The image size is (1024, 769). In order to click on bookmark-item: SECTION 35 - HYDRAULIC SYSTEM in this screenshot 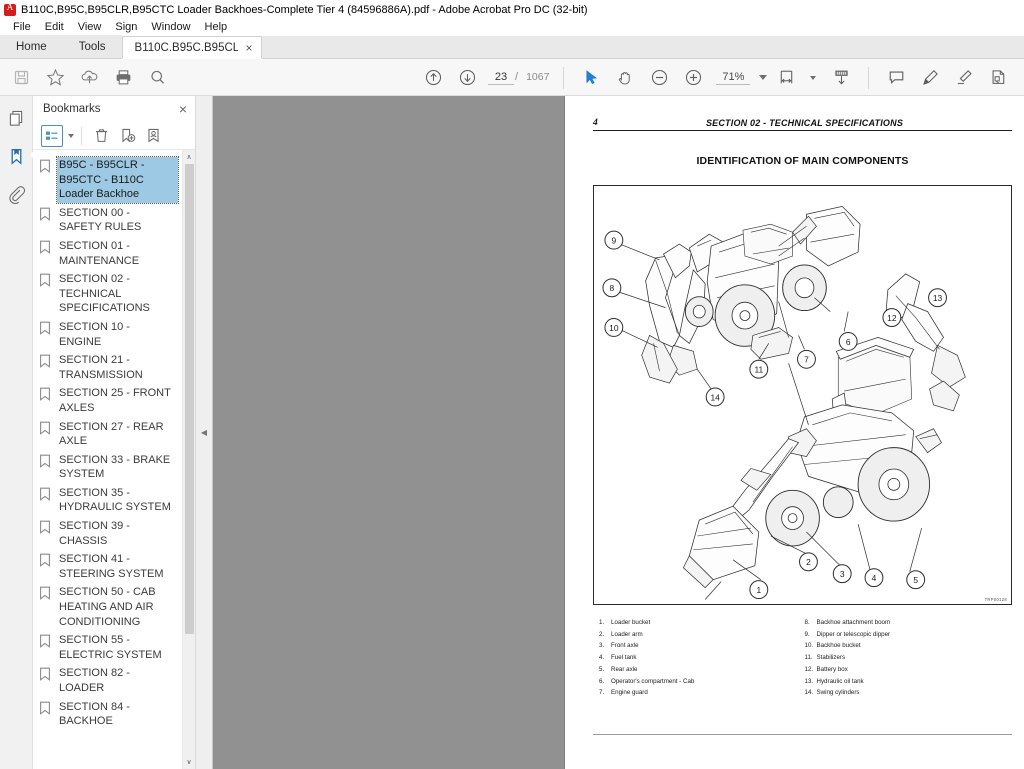, I will do `click(110, 500)`.